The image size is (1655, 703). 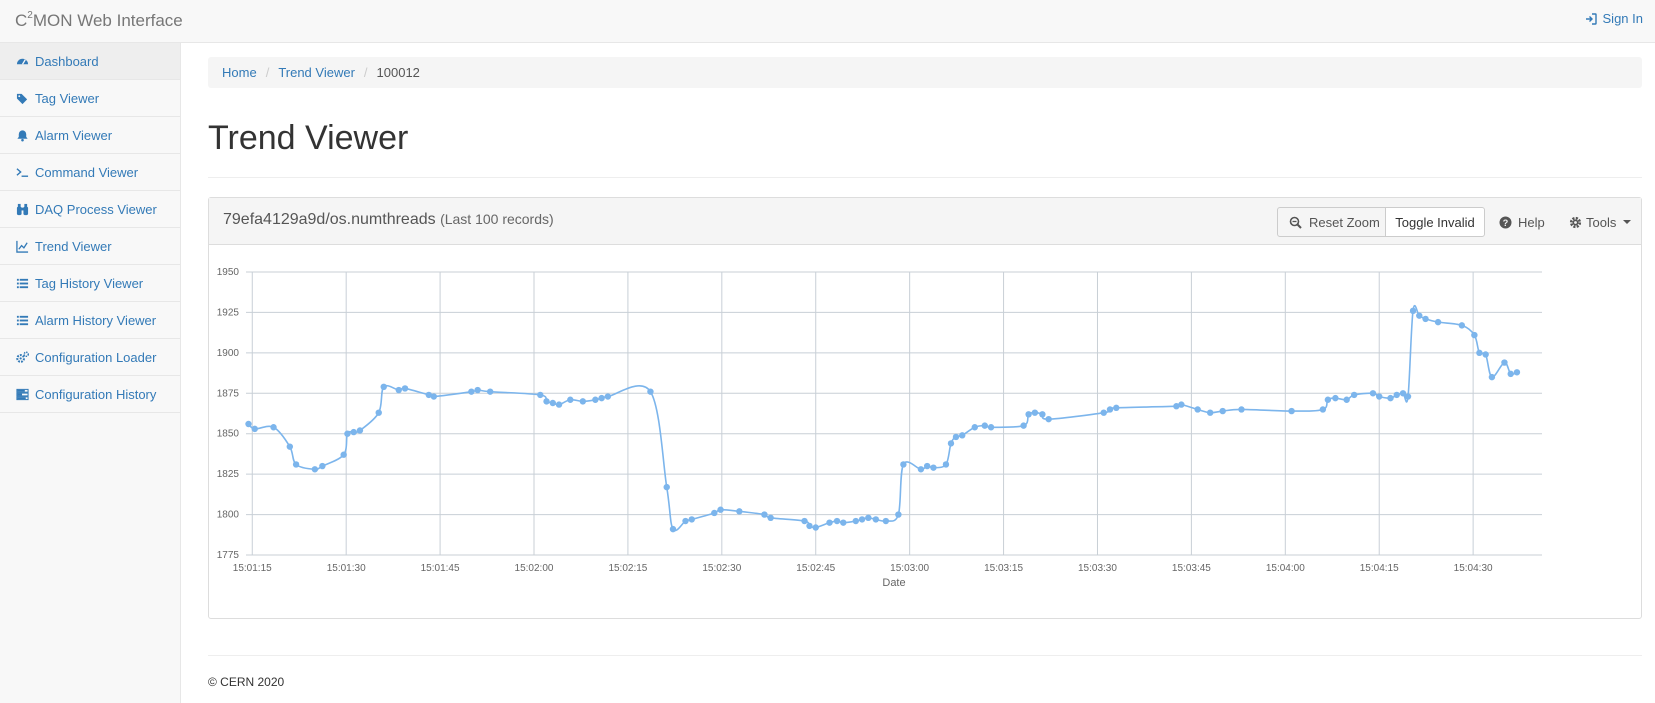 What do you see at coordinates (96, 394) in the screenshot?
I see `sidebar-item-label: Configuration History` at bounding box center [96, 394].